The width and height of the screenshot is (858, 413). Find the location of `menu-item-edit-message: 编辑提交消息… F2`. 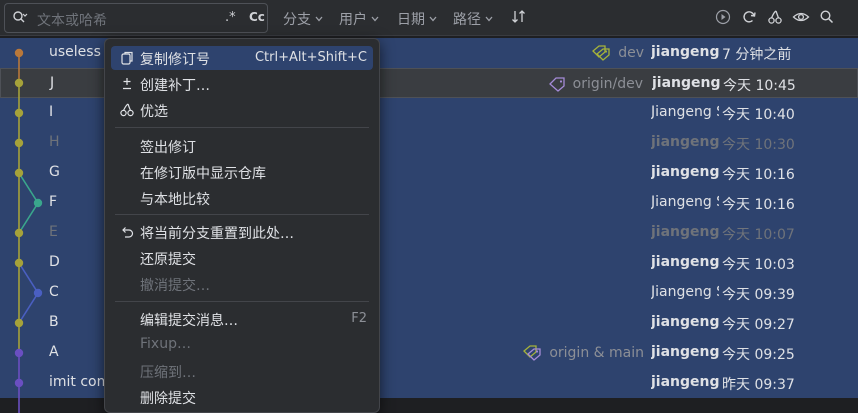

menu-item-edit-message: 编辑提交消息… F2 is located at coordinates (242, 319).